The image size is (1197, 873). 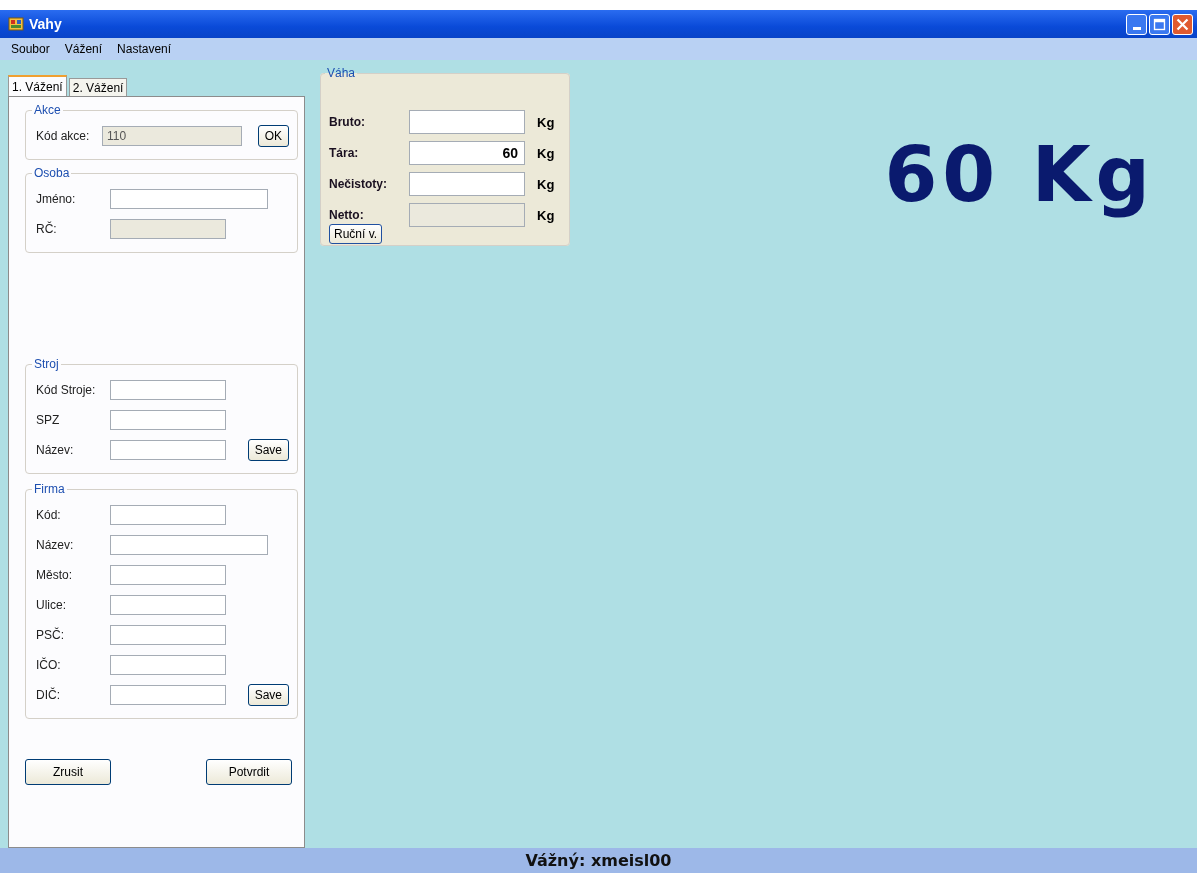 I want to click on field-label: Kód:, so click(x=49, y=515).